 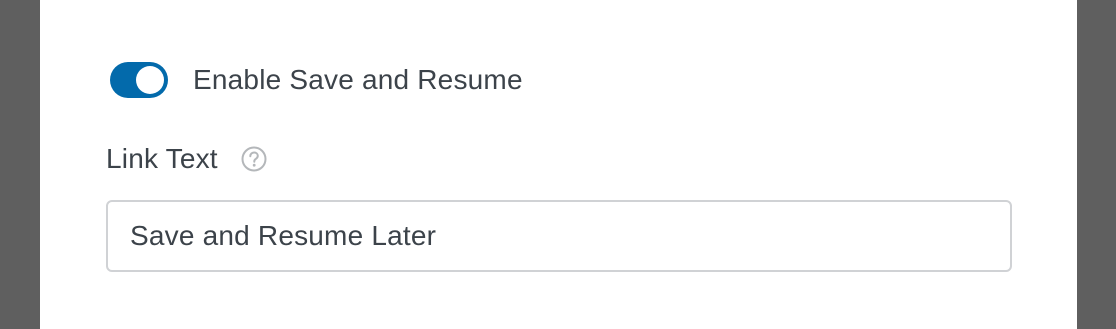 What do you see at coordinates (162, 158) in the screenshot?
I see `link-text-label: Link Text` at bounding box center [162, 158].